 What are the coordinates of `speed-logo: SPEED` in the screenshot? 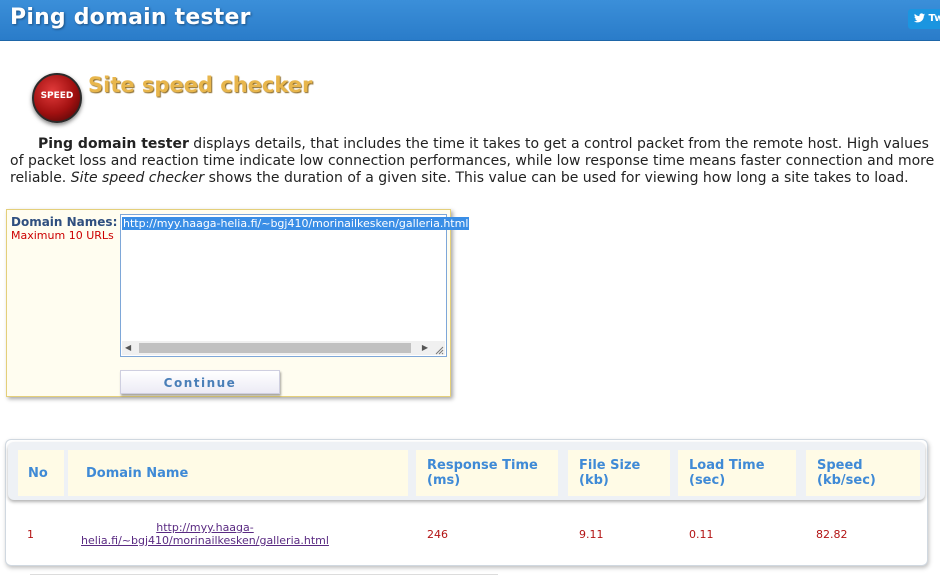 It's located at (57, 98).